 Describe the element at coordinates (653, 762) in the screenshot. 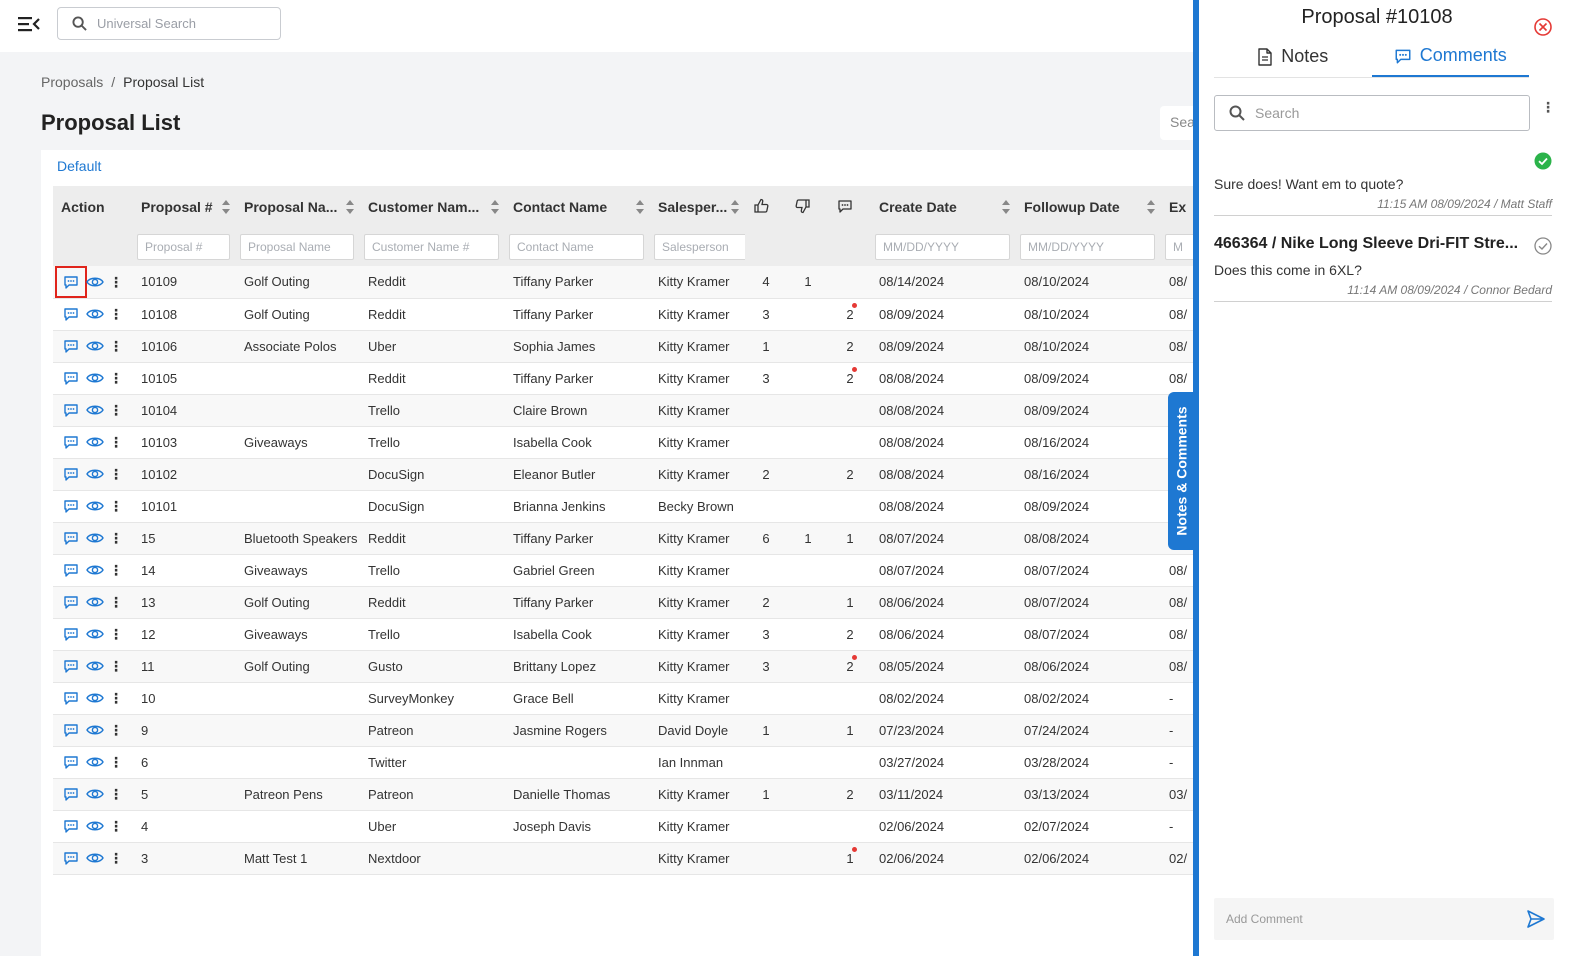

I see `table-row: ⋮ 6 Twitter Ian Innman 03/27/2024 03/28/2024-` at that location.